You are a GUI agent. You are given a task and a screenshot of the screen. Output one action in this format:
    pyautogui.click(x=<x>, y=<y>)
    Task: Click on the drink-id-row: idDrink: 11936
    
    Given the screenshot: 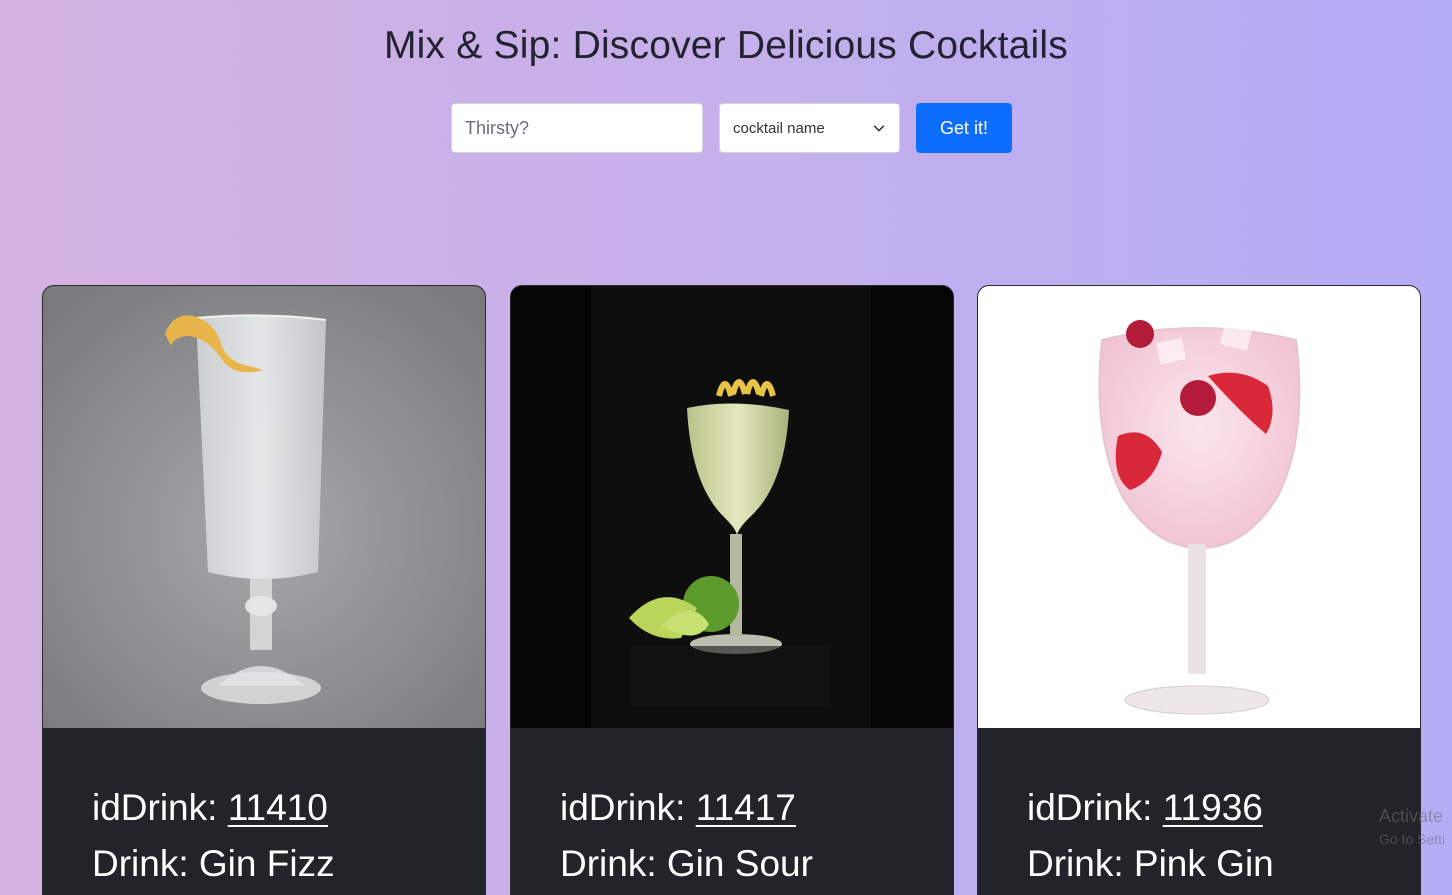 What is the action you would take?
    pyautogui.click(x=1145, y=807)
    